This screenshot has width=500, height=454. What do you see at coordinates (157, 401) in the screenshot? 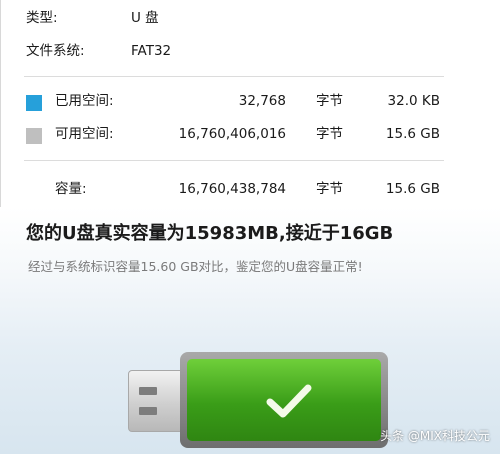
I see `usb-plug` at bounding box center [157, 401].